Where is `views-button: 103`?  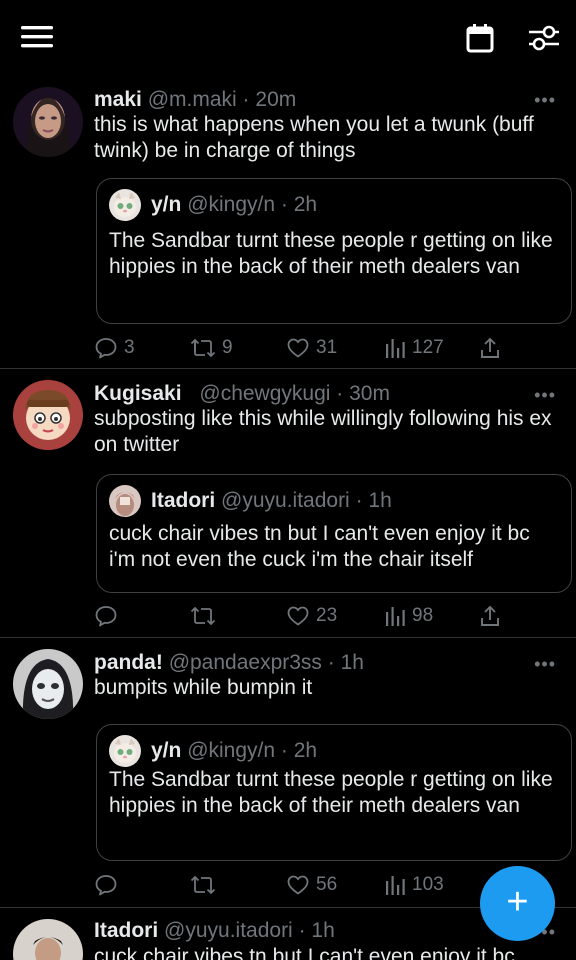 views-button: 103 is located at coordinates (414, 885).